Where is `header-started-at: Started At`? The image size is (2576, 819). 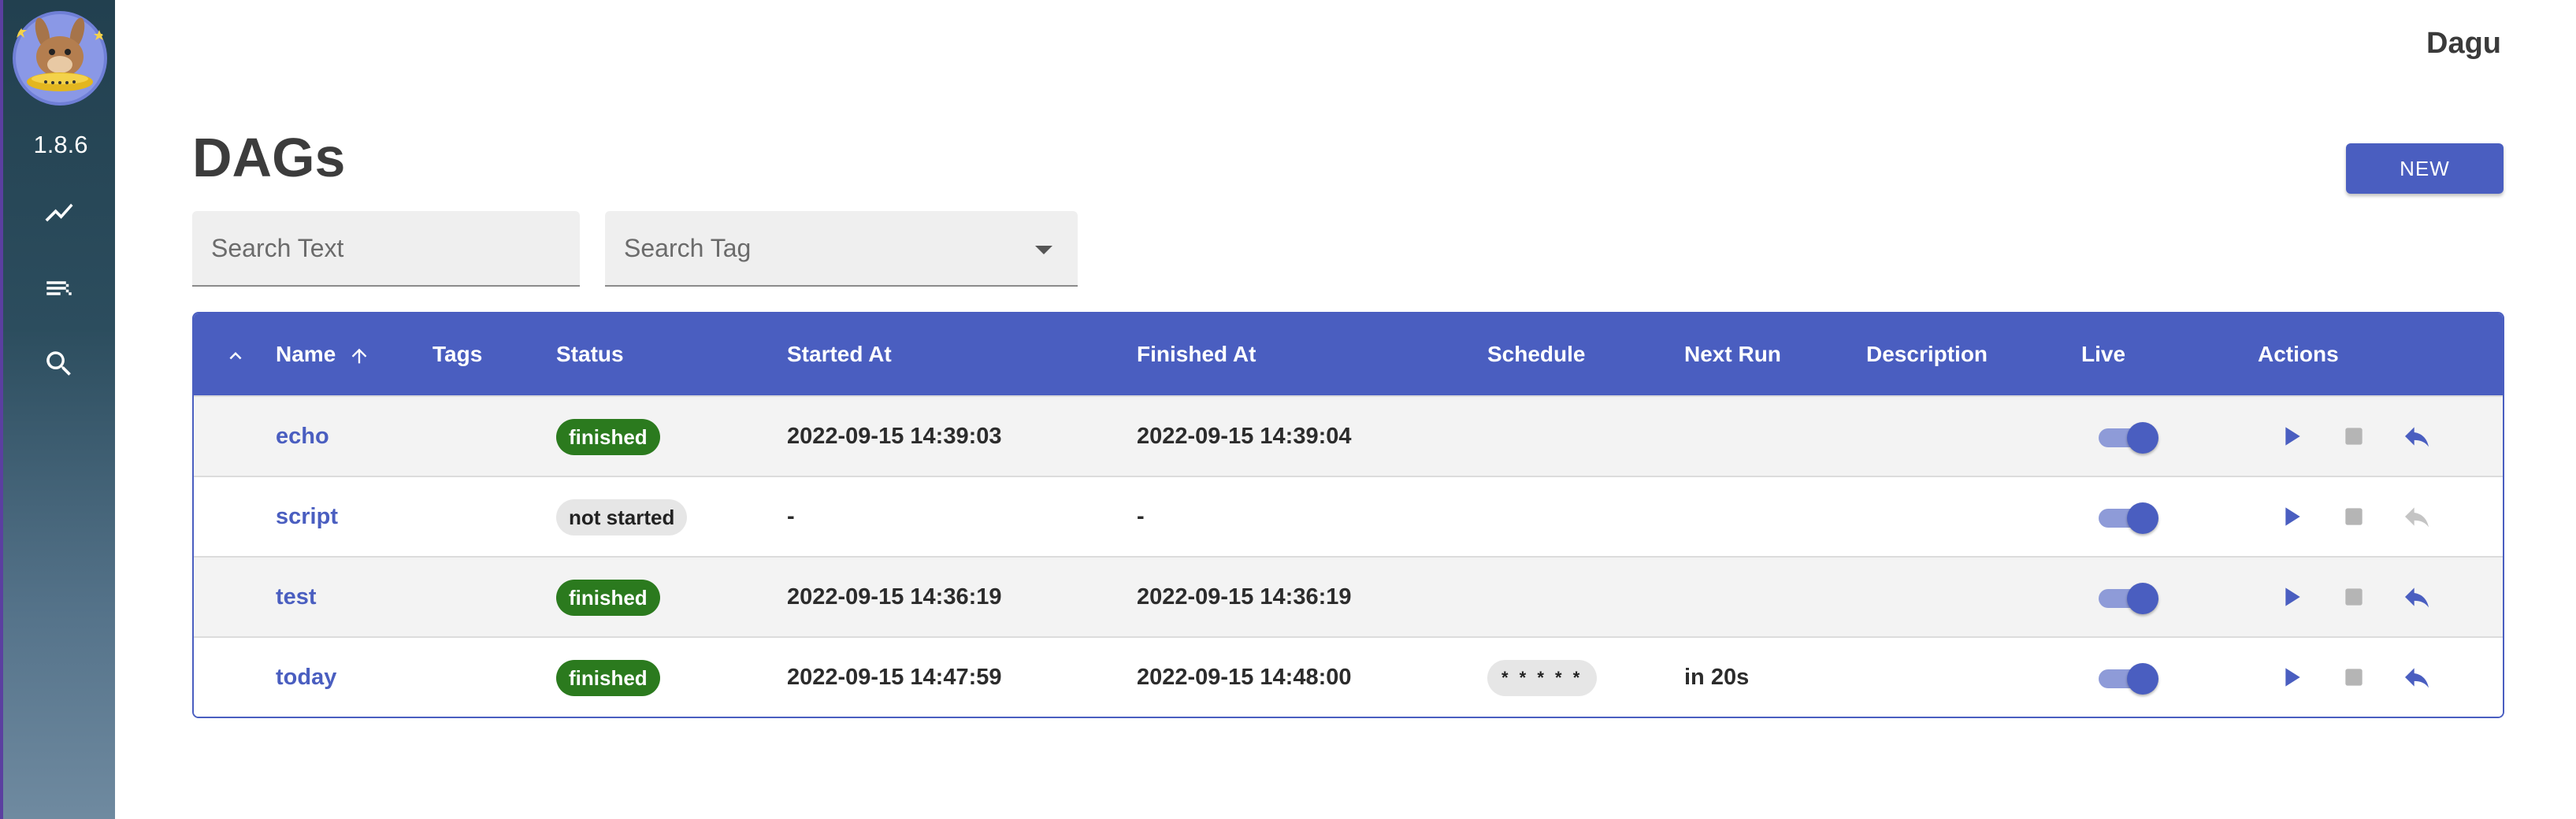
header-started-at: Started At is located at coordinates (839, 354).